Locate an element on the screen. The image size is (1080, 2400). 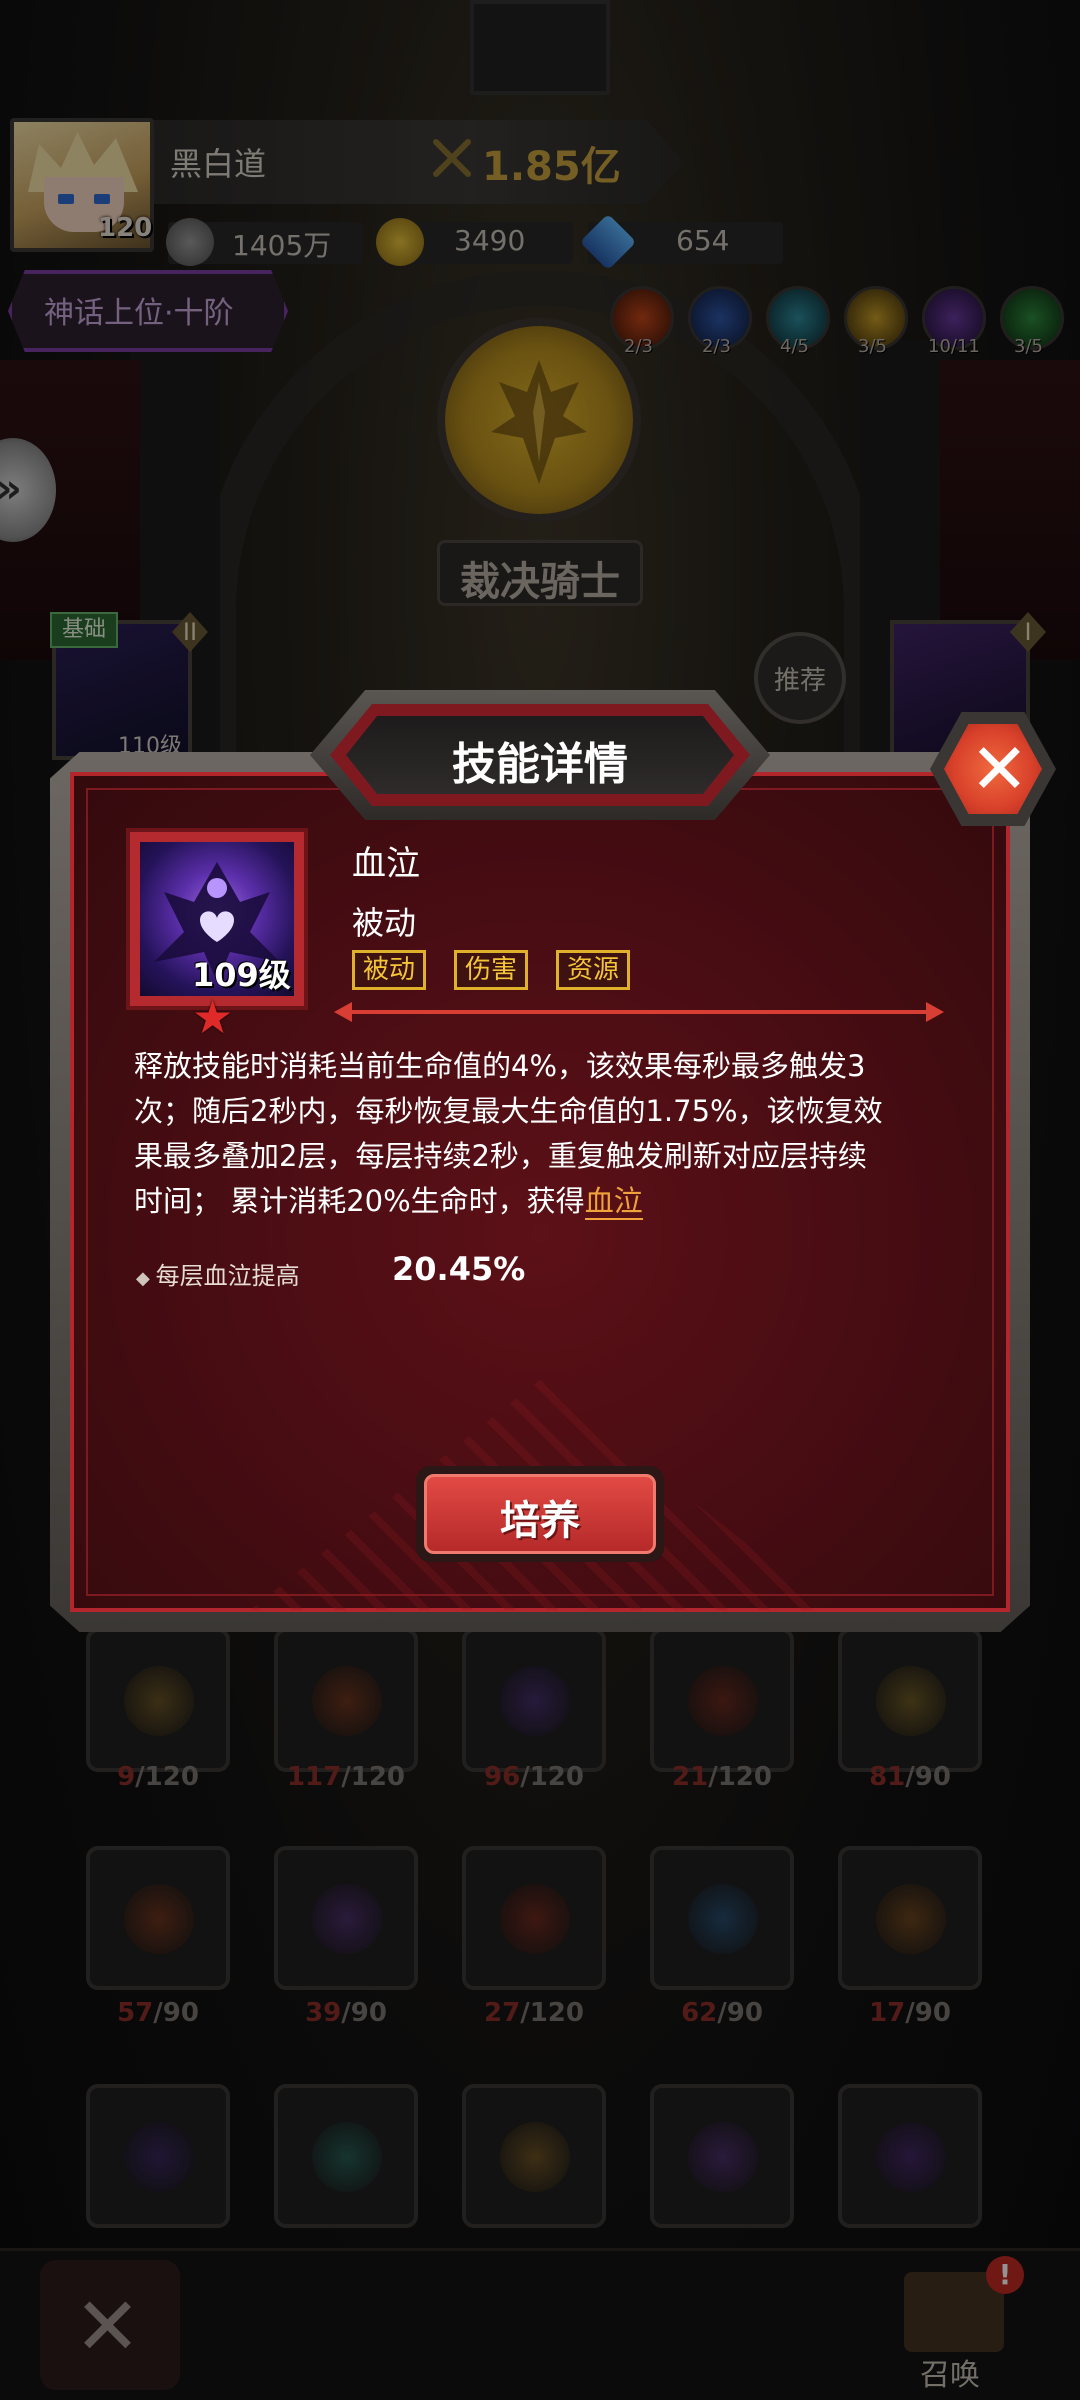
stat-label-text: 每层血泣提高 is located at coordinates (227, 1276).